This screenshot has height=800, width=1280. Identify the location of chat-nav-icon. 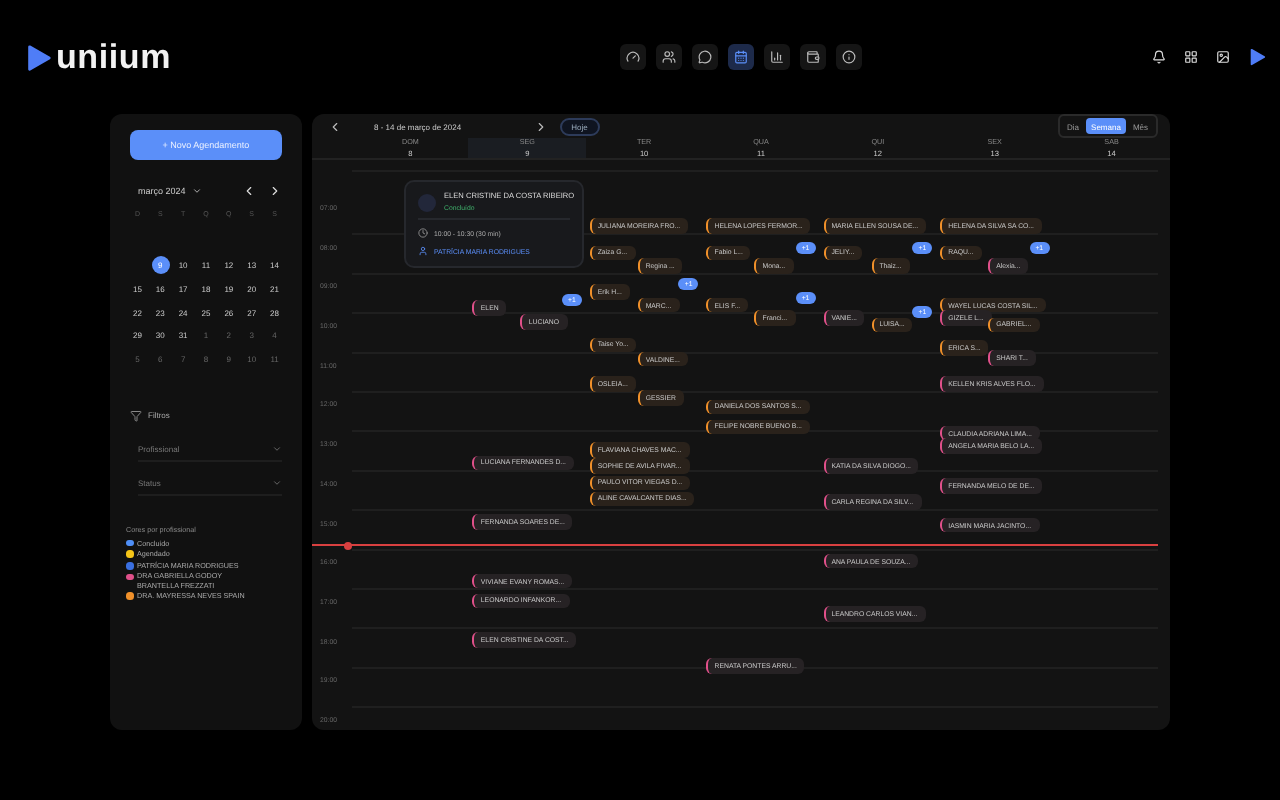
(705, 57).